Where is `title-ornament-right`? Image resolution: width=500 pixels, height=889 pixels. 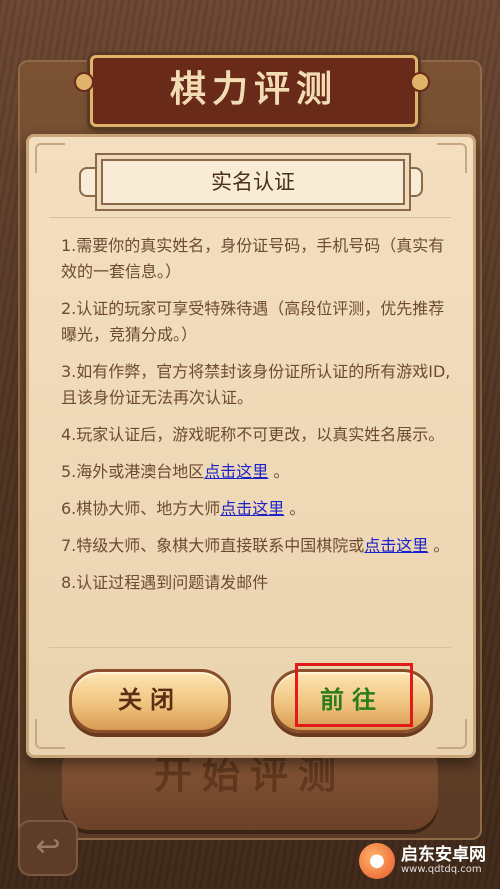
title-ornament-right is located at coordinates (414, 182).